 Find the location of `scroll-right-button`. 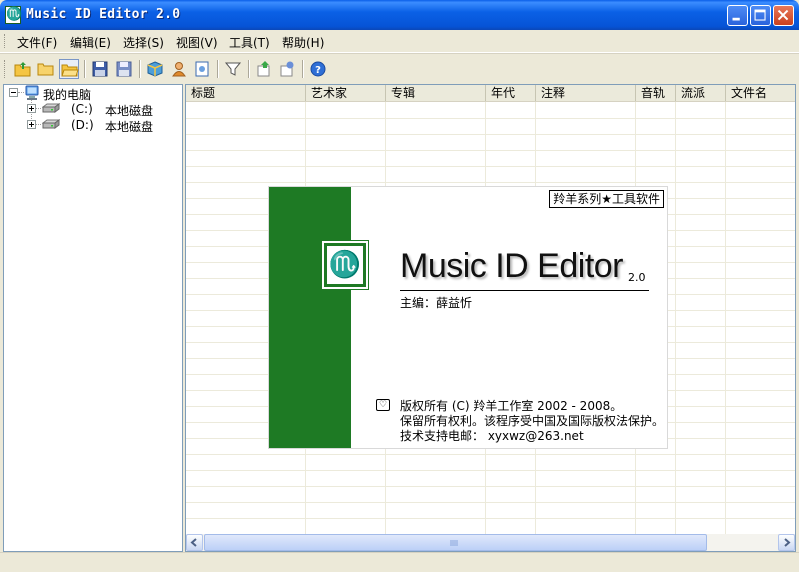

scroll-right-button is located at coordinates (786, 542).